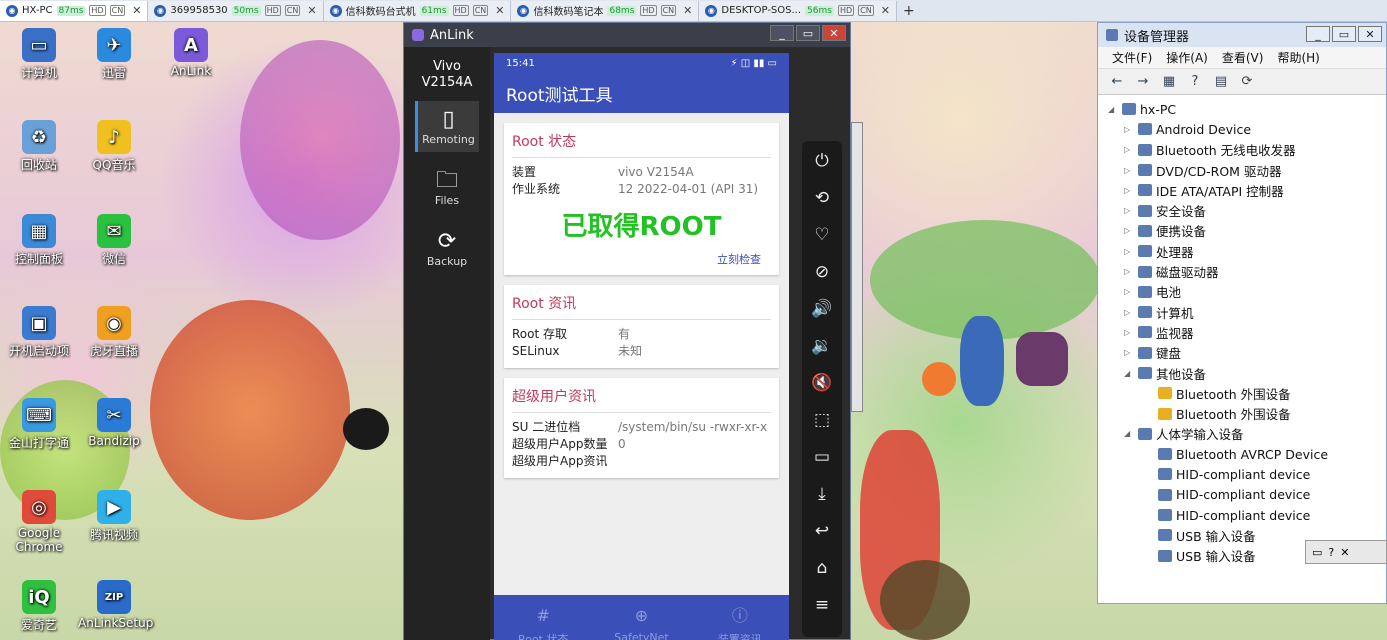  I want to click on home-icon: ⌂, so click(822, 568).